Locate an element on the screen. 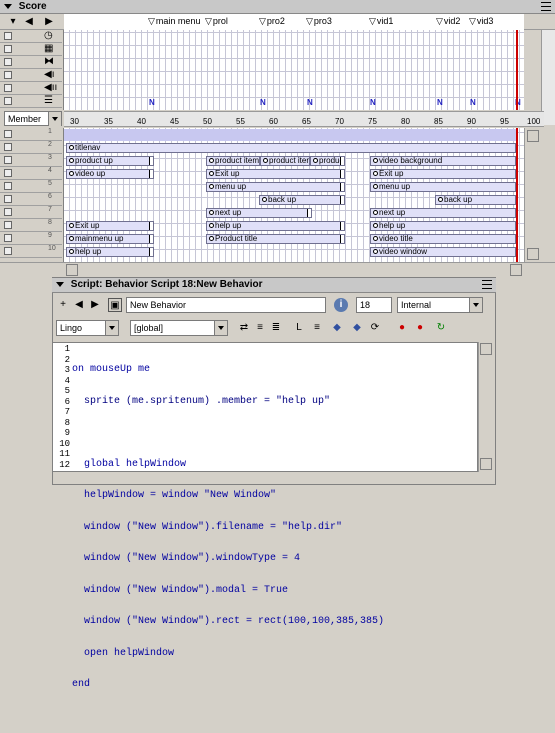  marker-menu-icon: ▾ is located at coordinates (13, 22).